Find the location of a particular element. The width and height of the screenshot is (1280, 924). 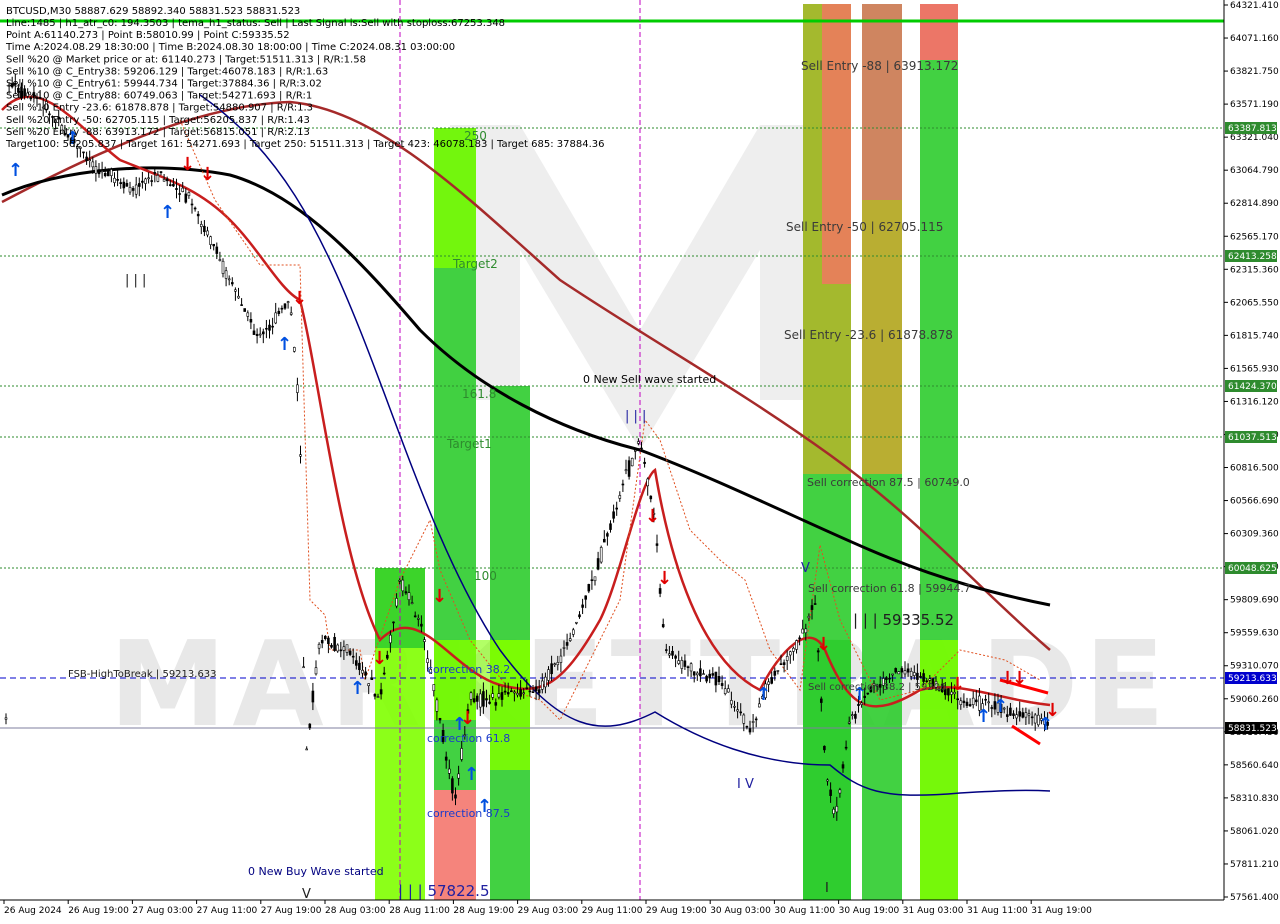

fsb-high-label: FSB-HighToBreak | 59213.633 is located at coordinates (142, 674).